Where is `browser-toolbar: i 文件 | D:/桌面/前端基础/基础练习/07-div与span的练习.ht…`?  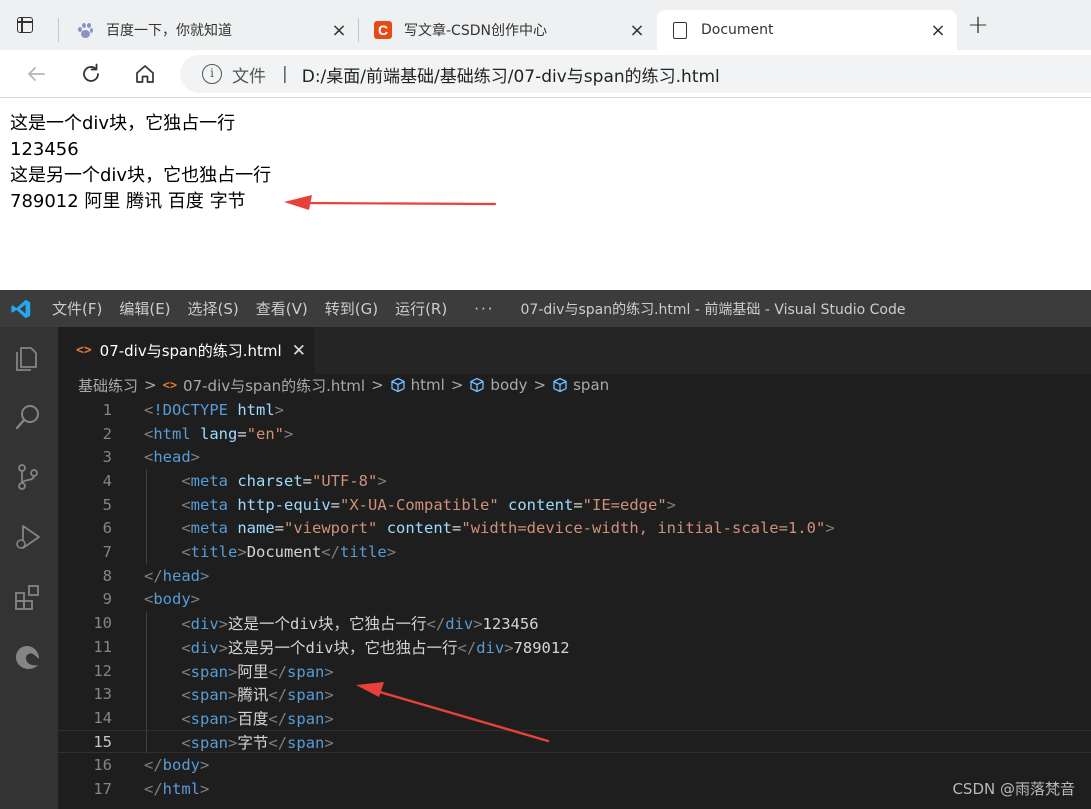
browser-toolbar: i 文件 | D:/桌面/前端基础/基础练习/07-div与span的练习.ht… is located at coordinates (545, 74).